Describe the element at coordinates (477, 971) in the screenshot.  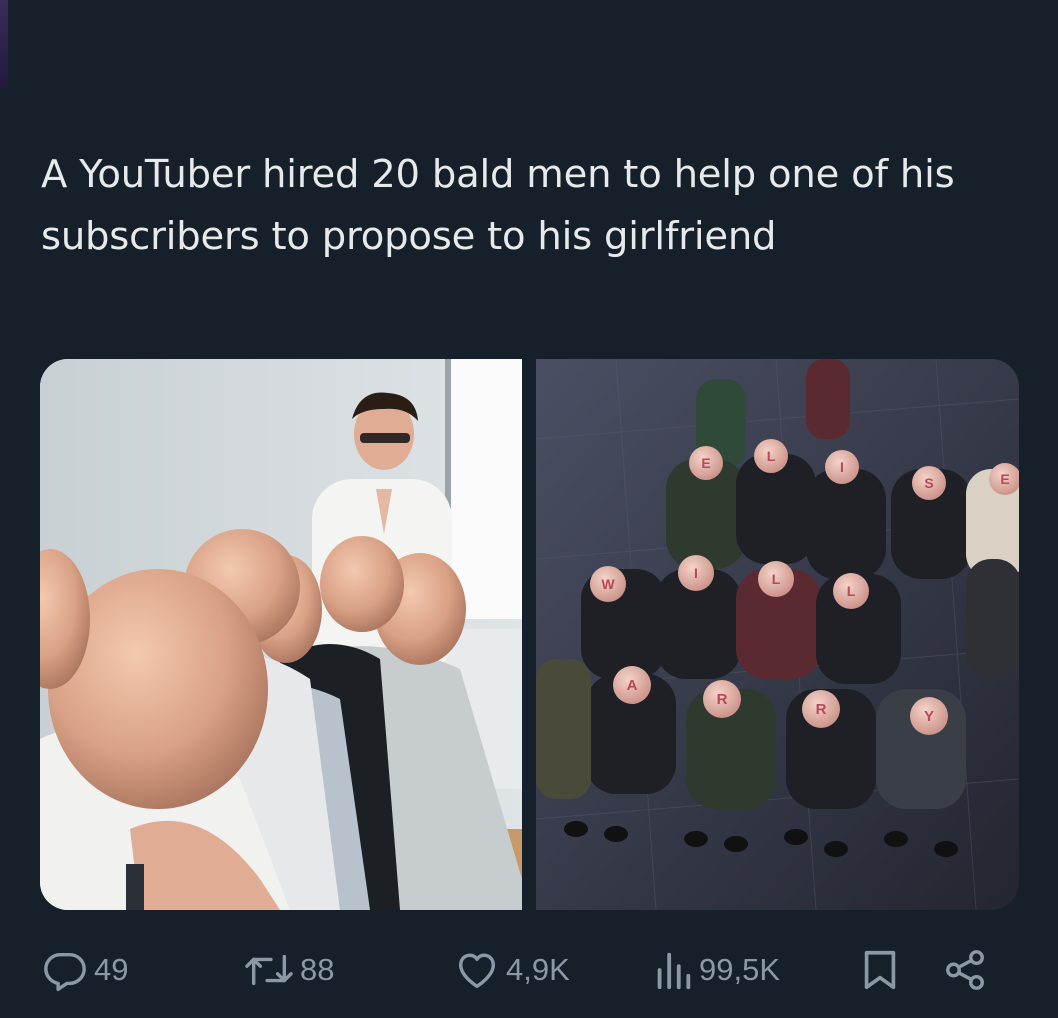
I see `heart-icon` at that location.